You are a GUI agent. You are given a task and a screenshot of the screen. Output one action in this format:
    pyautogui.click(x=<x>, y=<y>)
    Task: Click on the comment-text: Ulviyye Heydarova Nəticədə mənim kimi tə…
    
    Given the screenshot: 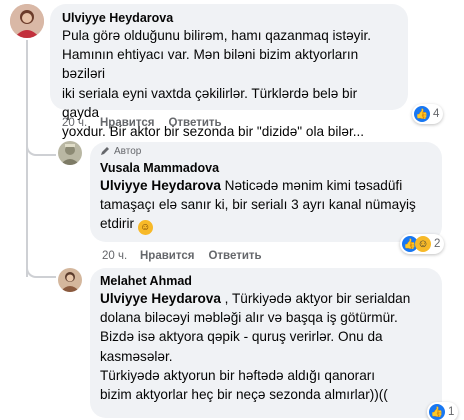 What is the action you would take?
    pyautogui.click(x=265, y=206)
    